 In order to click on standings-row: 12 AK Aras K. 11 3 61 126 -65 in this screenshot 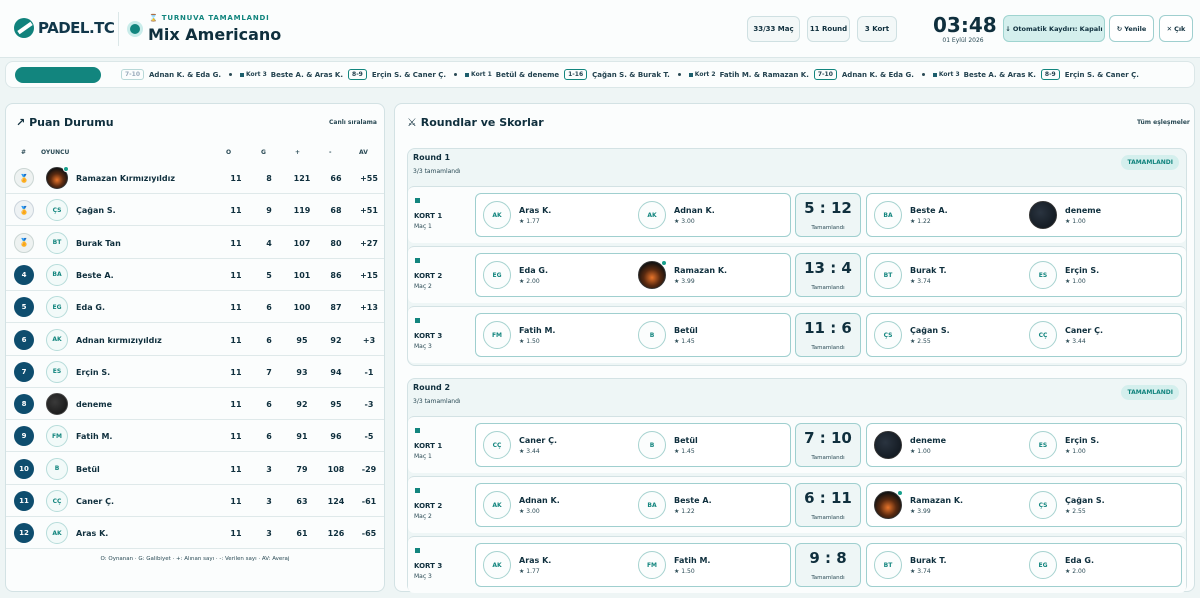, I will do `click(195, 533)`.